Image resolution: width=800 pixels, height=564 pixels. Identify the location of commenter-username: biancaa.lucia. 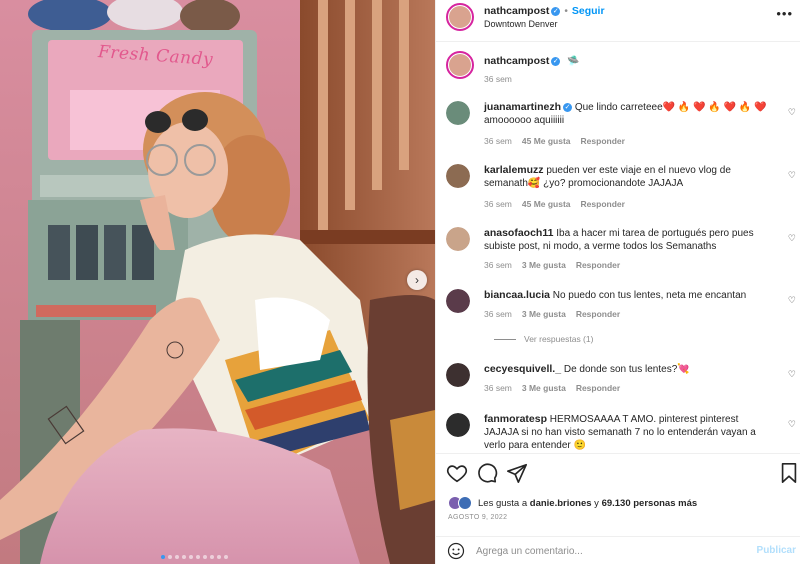
(517, 295).